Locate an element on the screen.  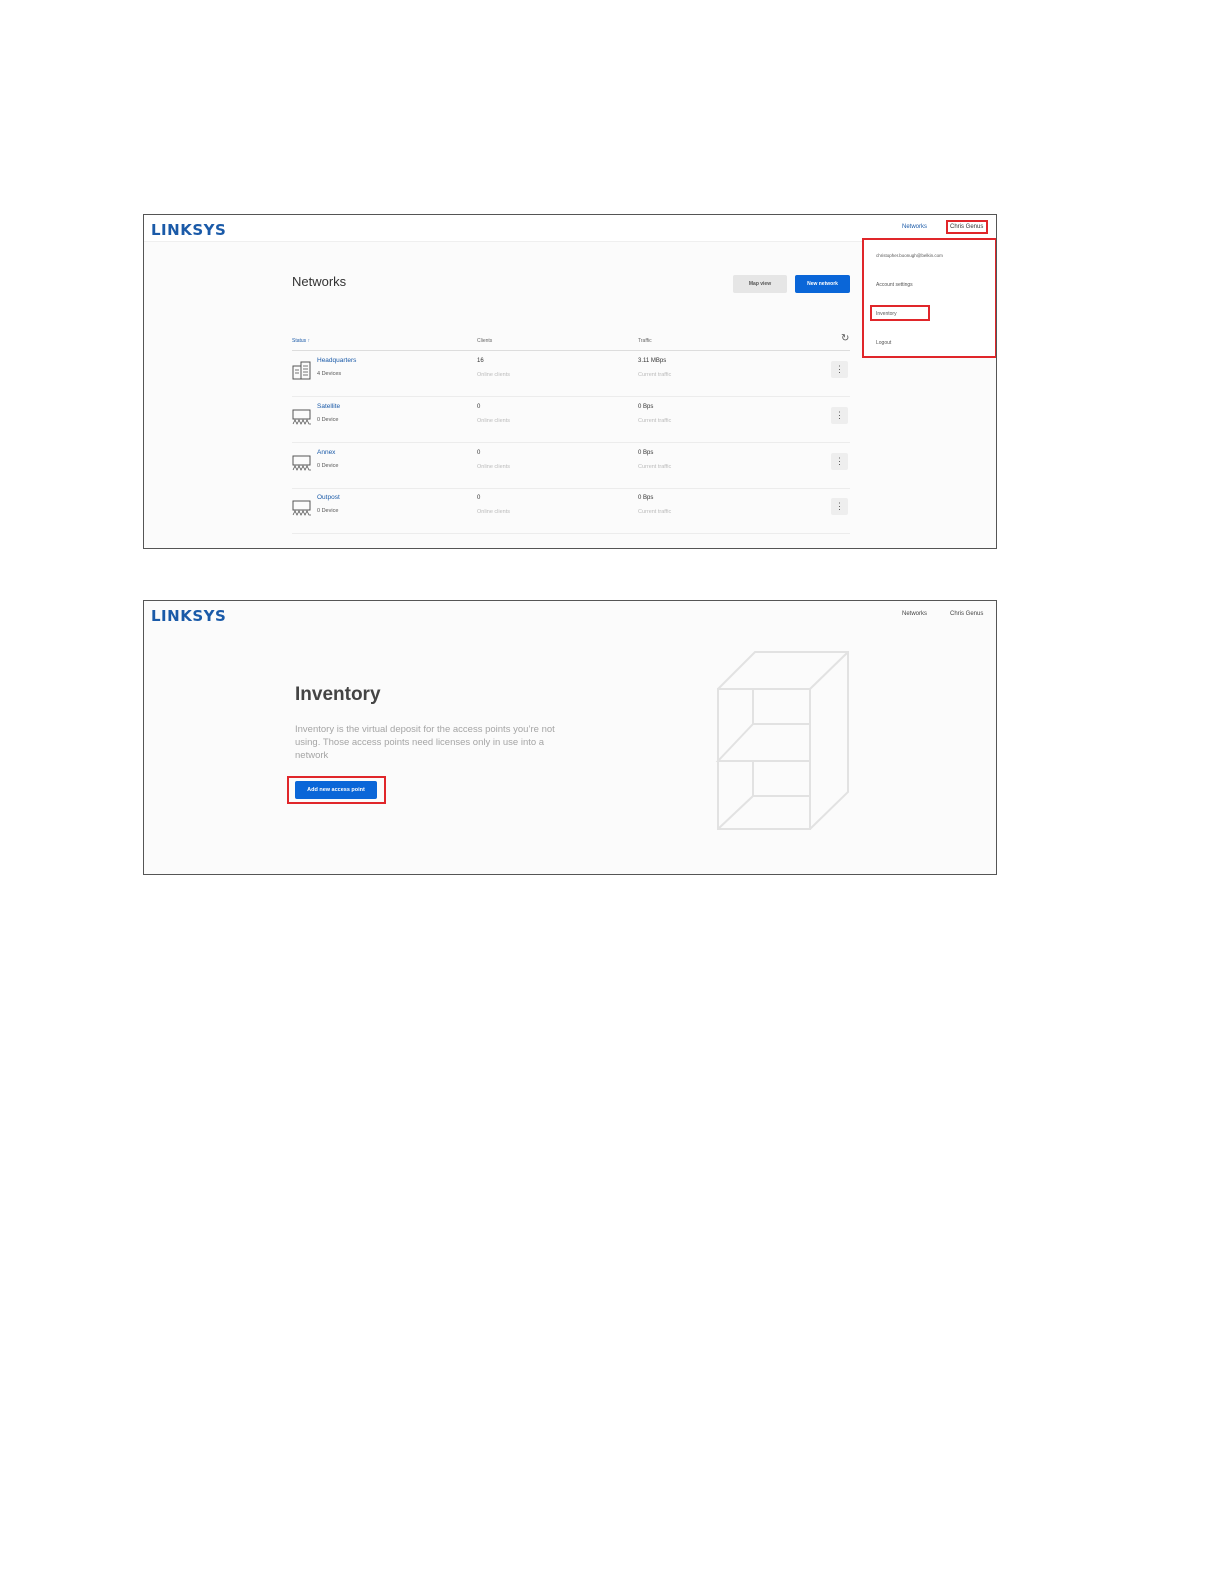
new-network-button: New network is located at coordinates (822, 284).